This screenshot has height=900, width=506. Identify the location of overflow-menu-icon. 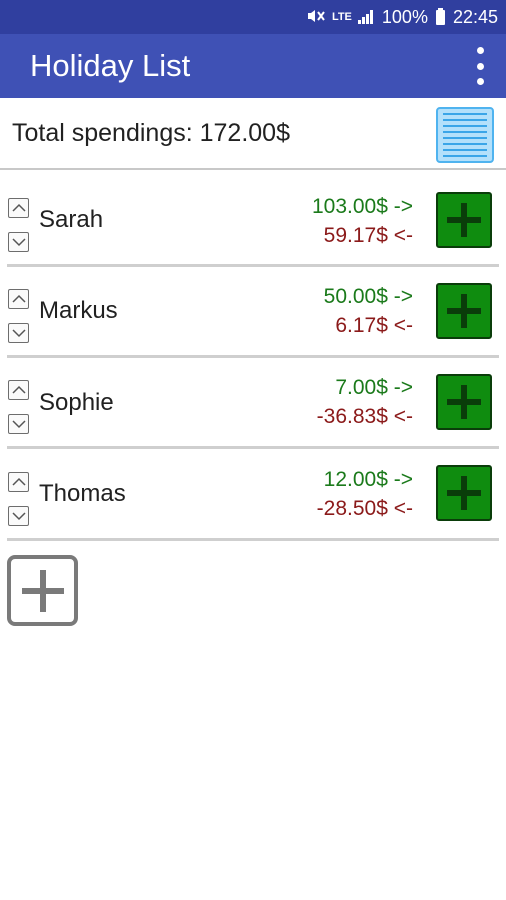
(480, 66).